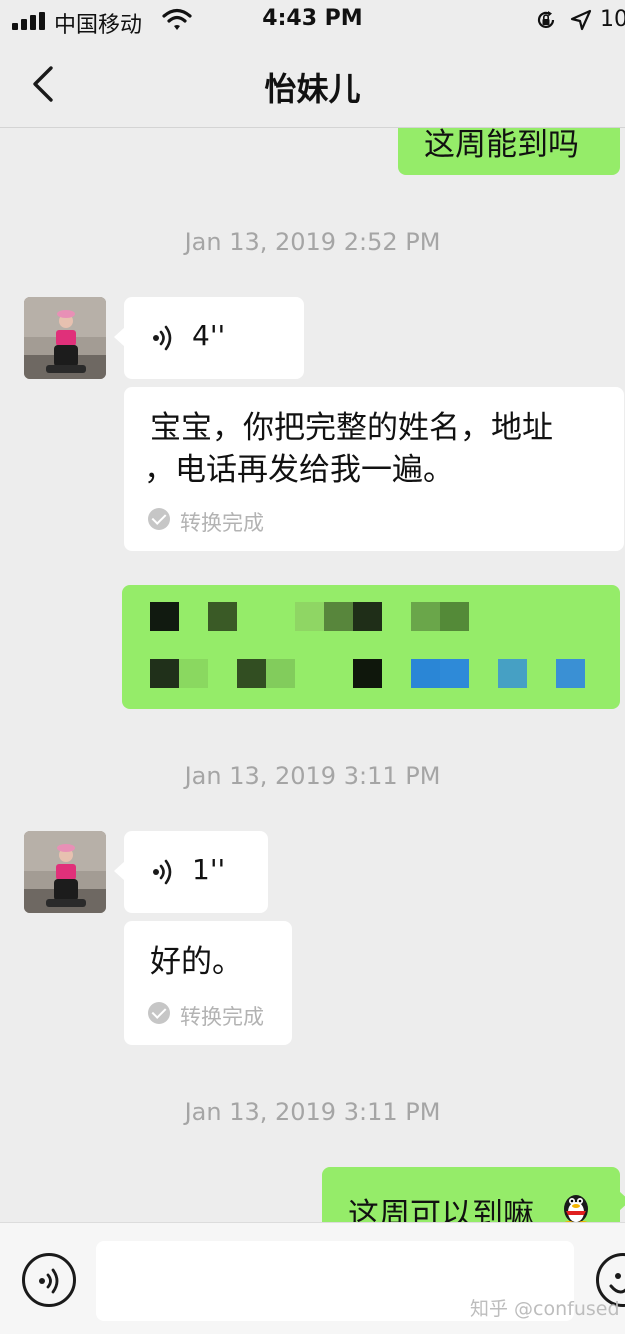 The height and width of the screenshot is (1334, 625). I want to click on status-bar: 中国移动 4:43 PM 10, so click(312, 20).